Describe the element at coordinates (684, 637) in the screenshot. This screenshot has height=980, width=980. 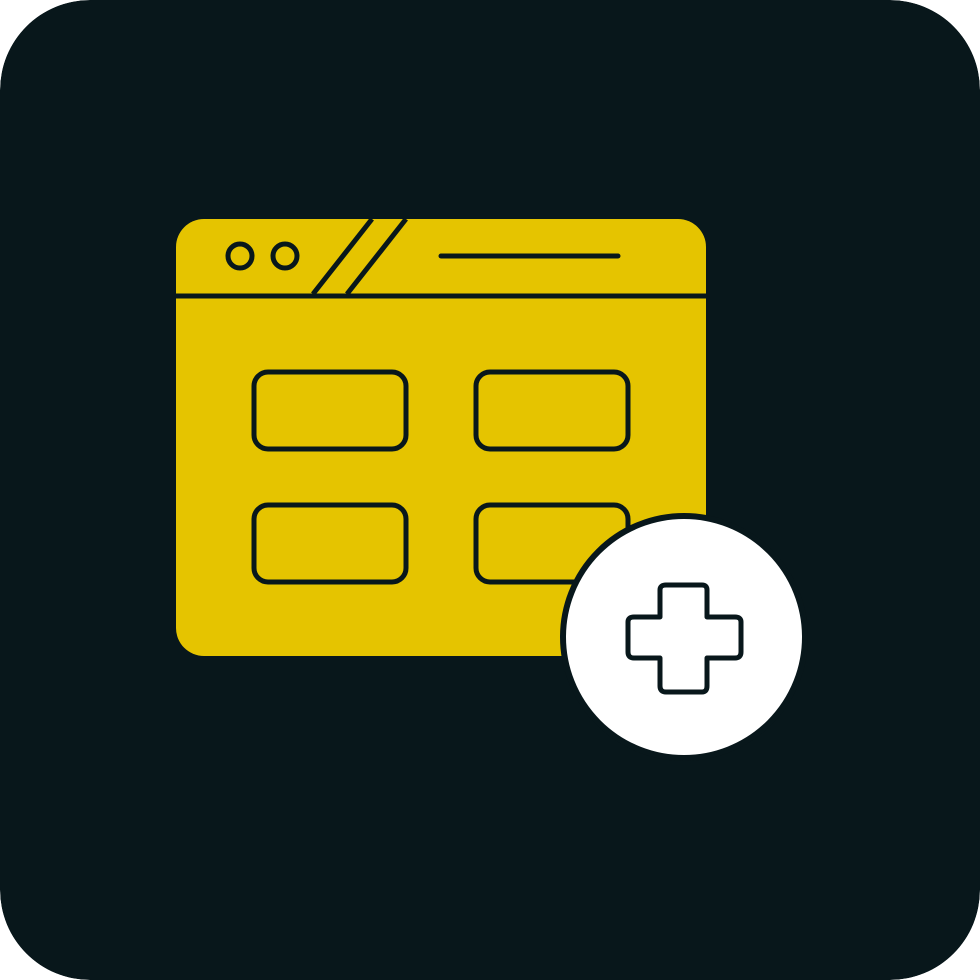
I see `add-plus-icon` at that location.